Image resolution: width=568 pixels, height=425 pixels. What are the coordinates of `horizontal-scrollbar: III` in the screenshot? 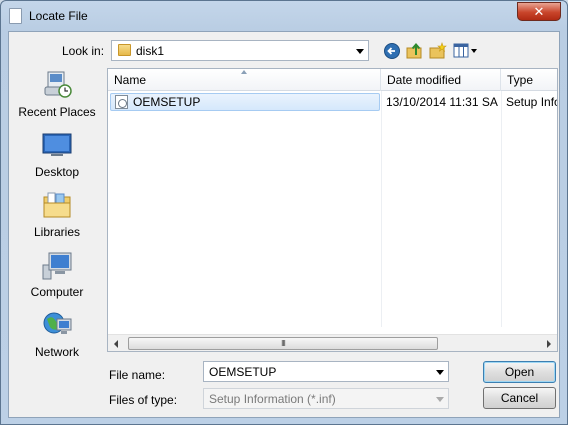 It's located at (332, 342).